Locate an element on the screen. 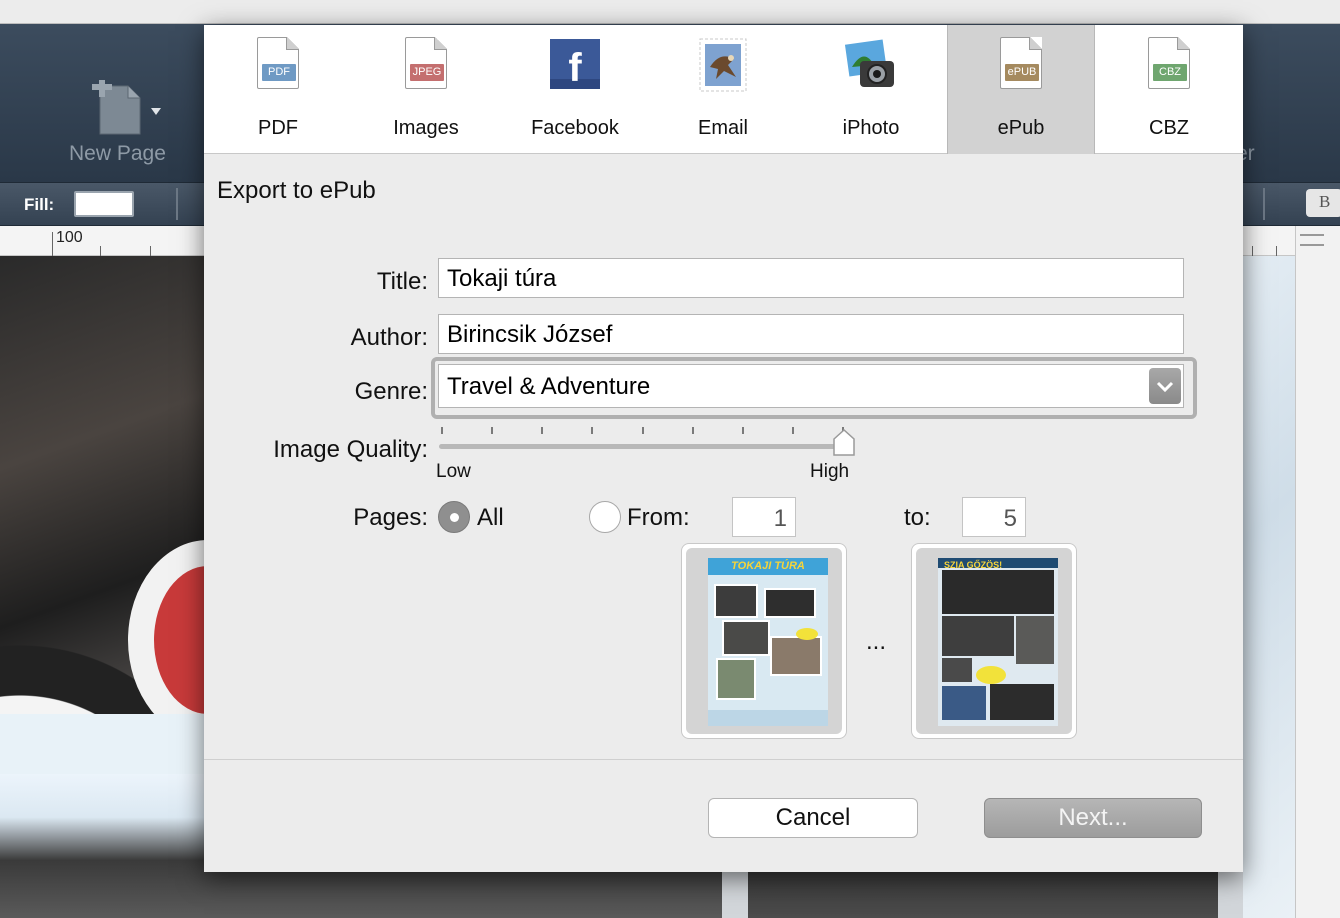  bold-button: B is located at coordinates (1323, 203).